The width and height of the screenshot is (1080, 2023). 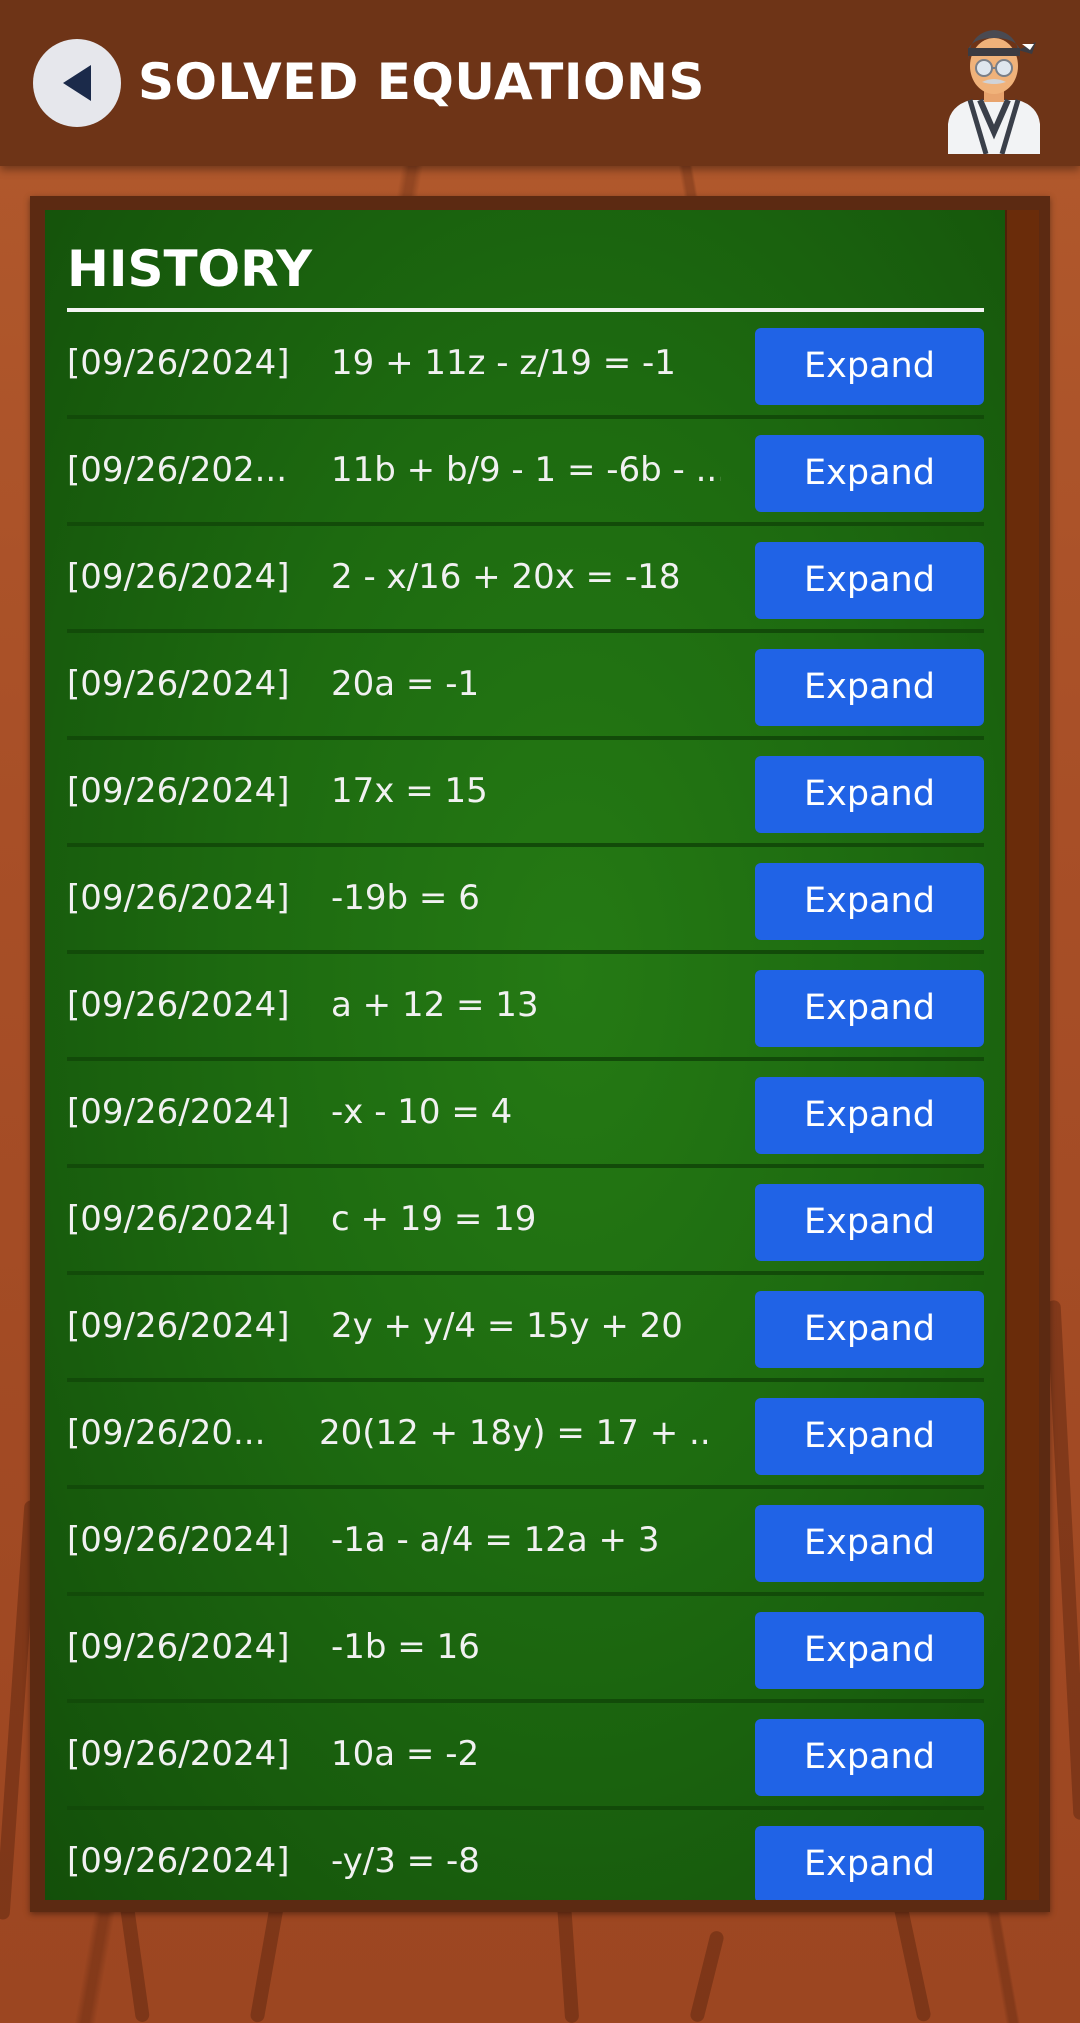 I want to click on list-item: [09/26/2024] a + 12 = 13 Expand, so click(x=525, y=1007).